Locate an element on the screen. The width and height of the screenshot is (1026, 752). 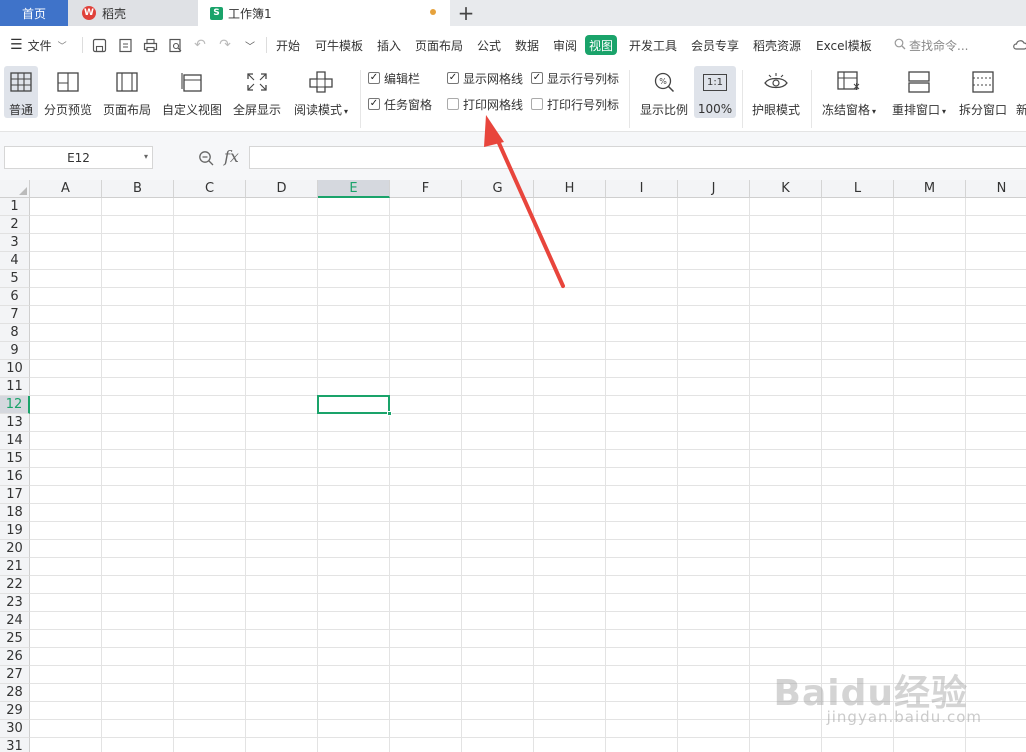
new-window-button: 新 is located at coordinates (1021, 92).